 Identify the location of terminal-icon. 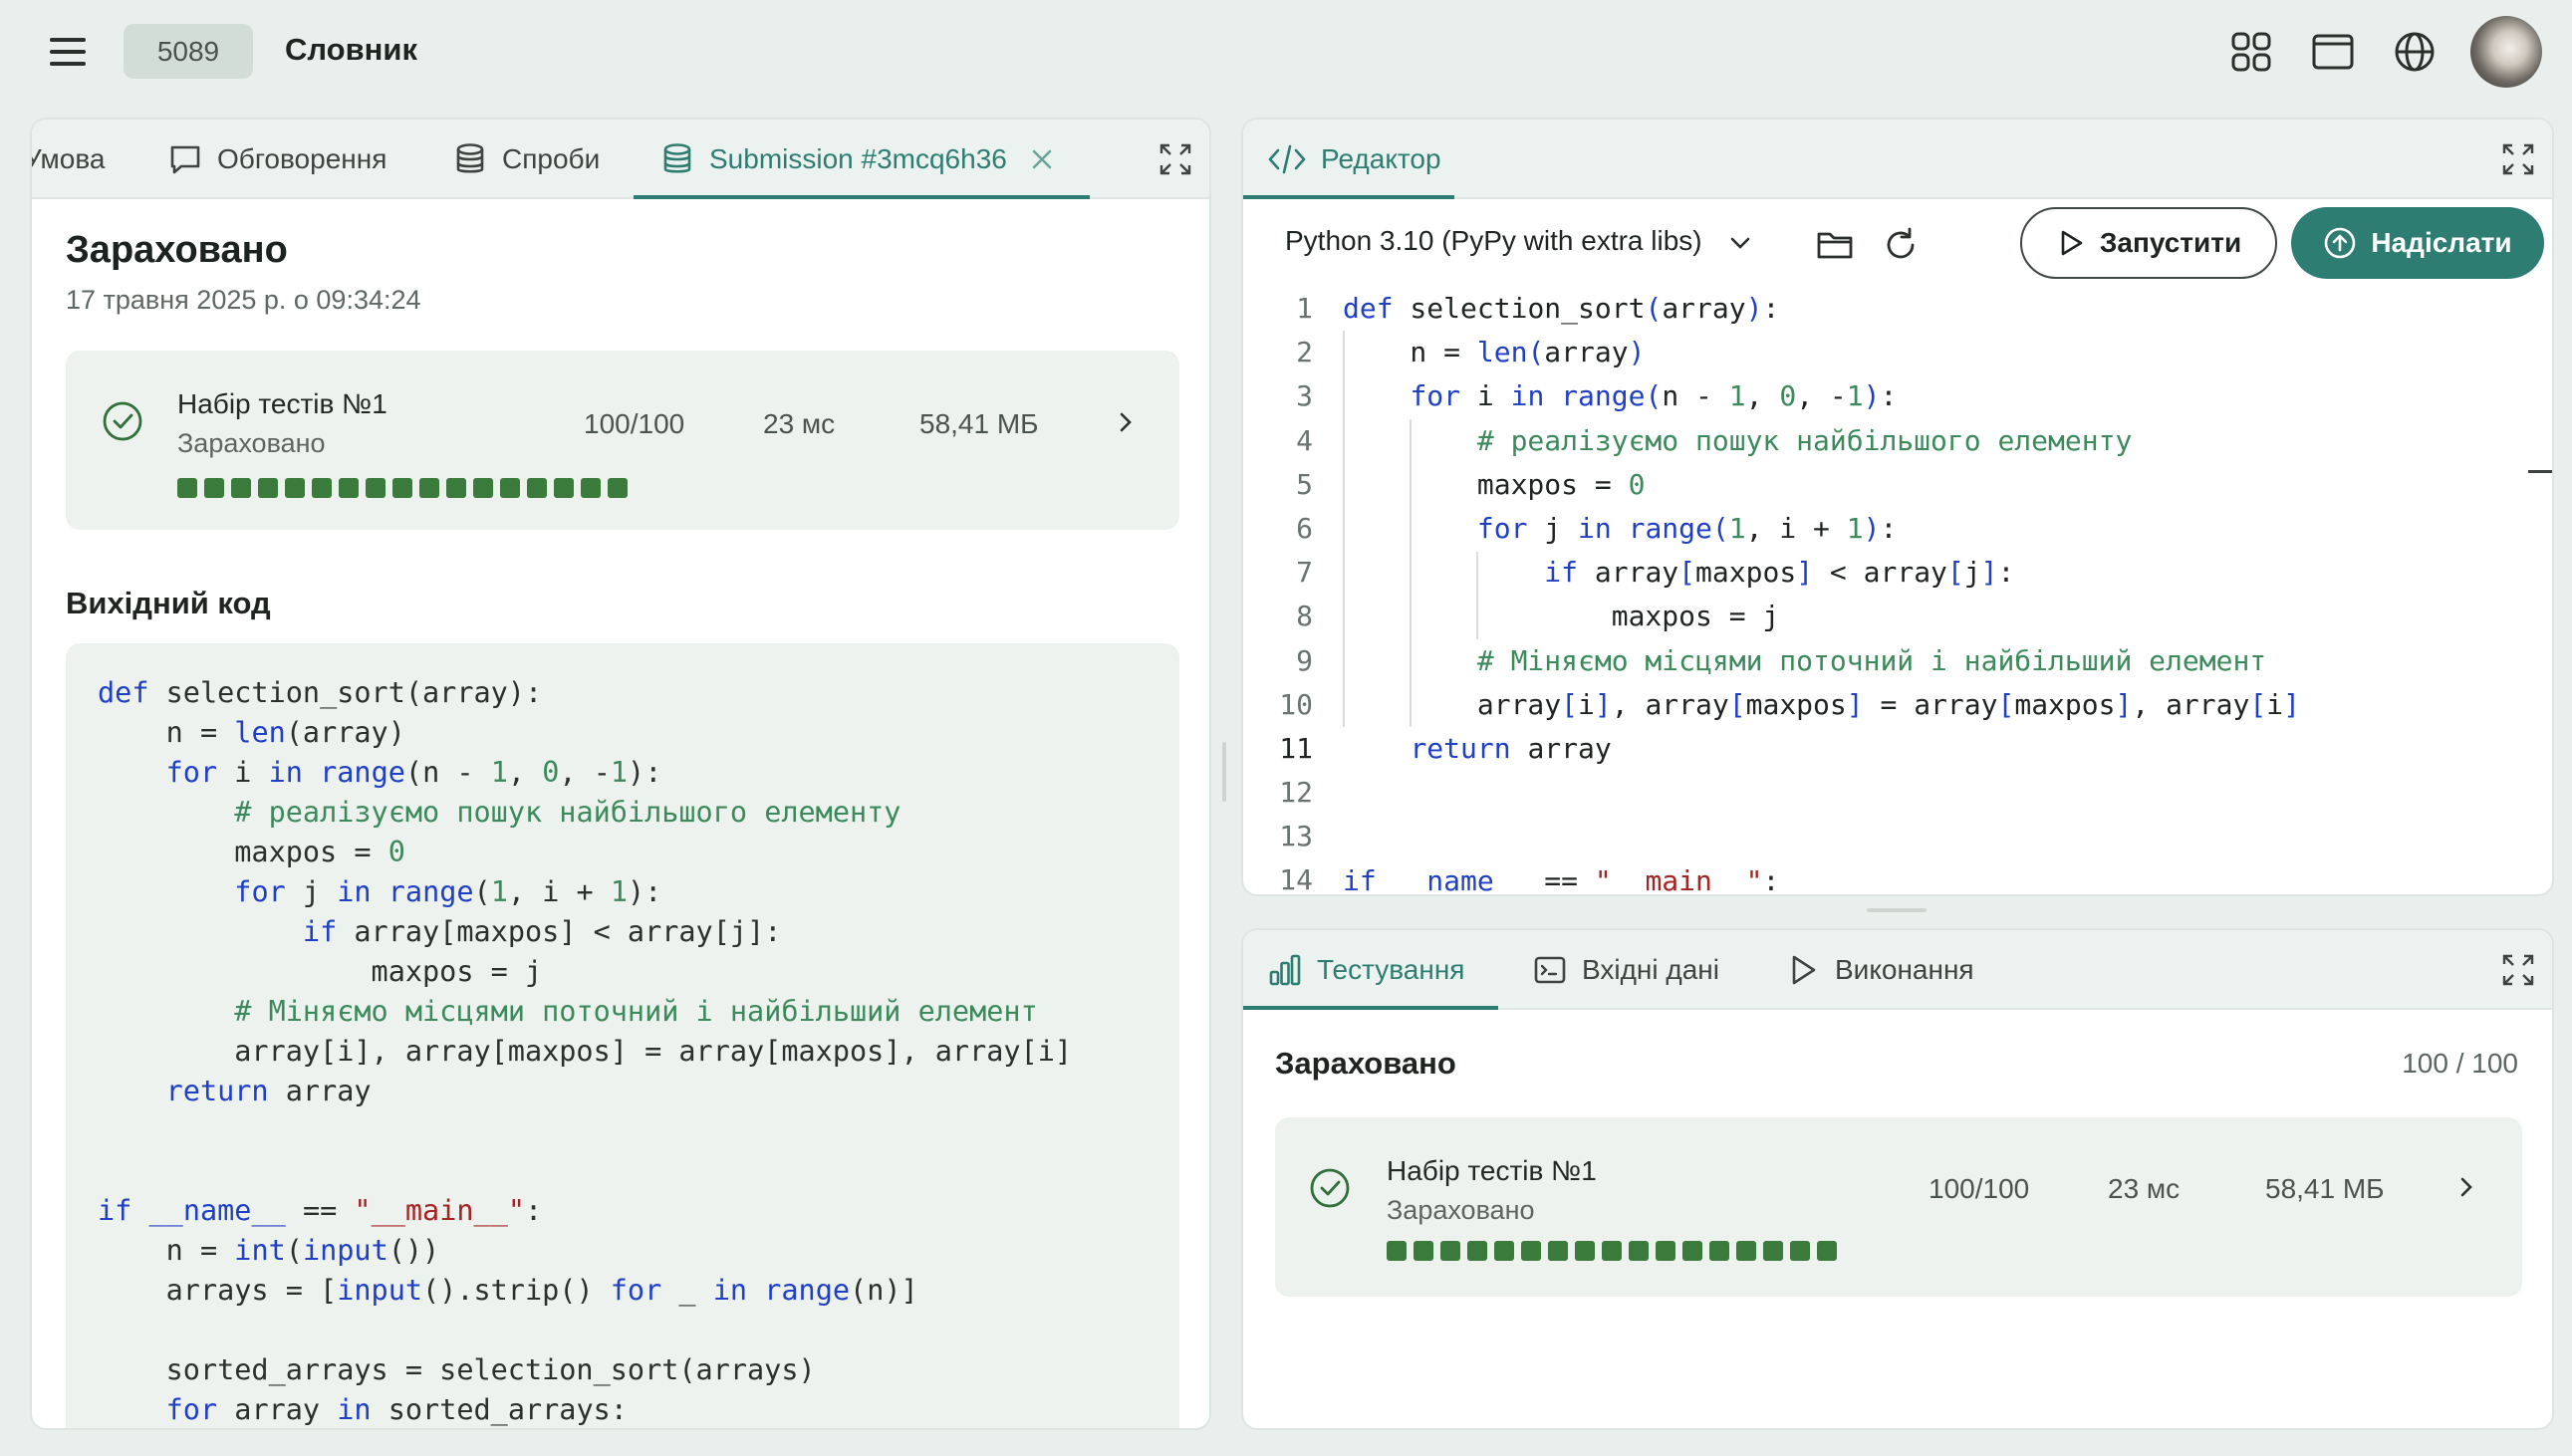
(1550, 970).